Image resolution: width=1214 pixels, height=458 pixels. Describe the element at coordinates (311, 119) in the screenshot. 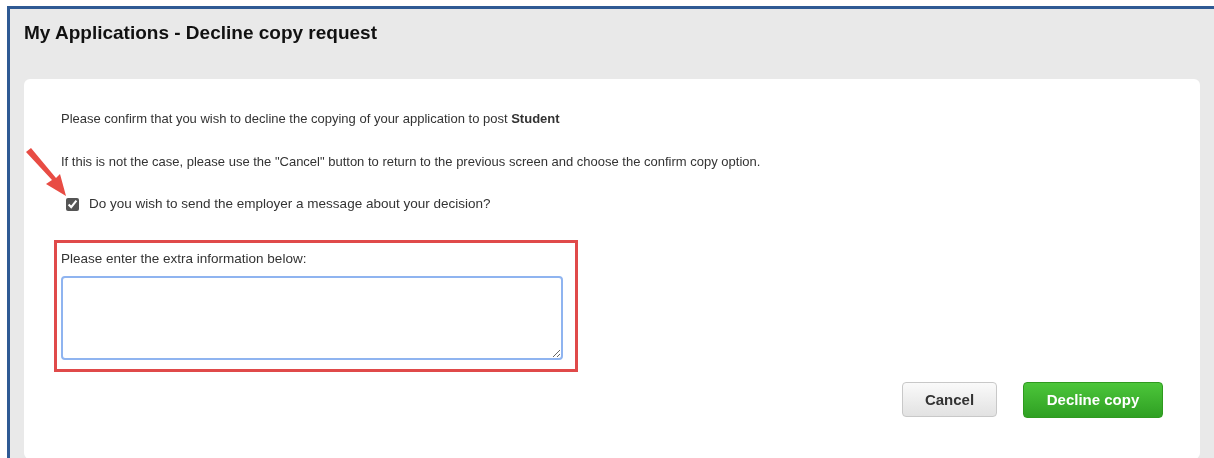

I see `confirm-text: Please confirm that you wish to decline the copying of your application to post Student` at that location.